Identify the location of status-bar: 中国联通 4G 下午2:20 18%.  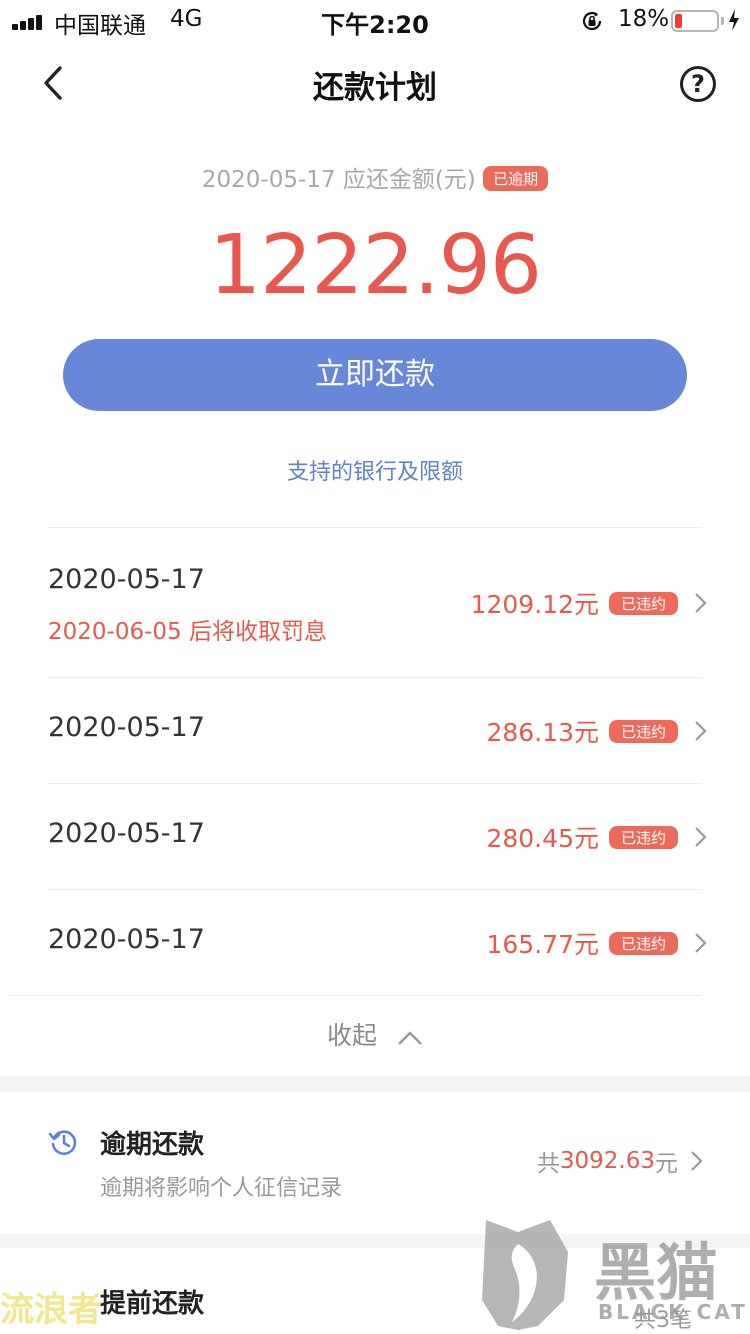
(375, 20).